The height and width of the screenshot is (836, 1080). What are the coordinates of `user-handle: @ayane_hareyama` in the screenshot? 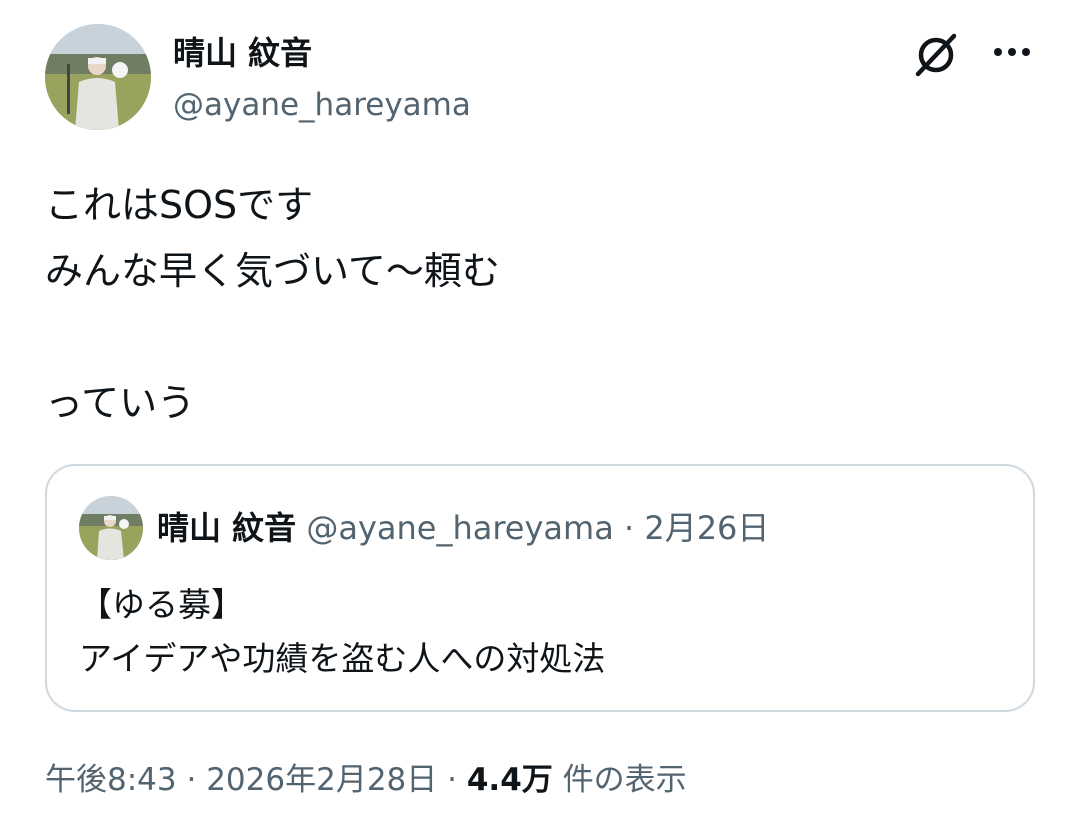 It's located at (322, 105).